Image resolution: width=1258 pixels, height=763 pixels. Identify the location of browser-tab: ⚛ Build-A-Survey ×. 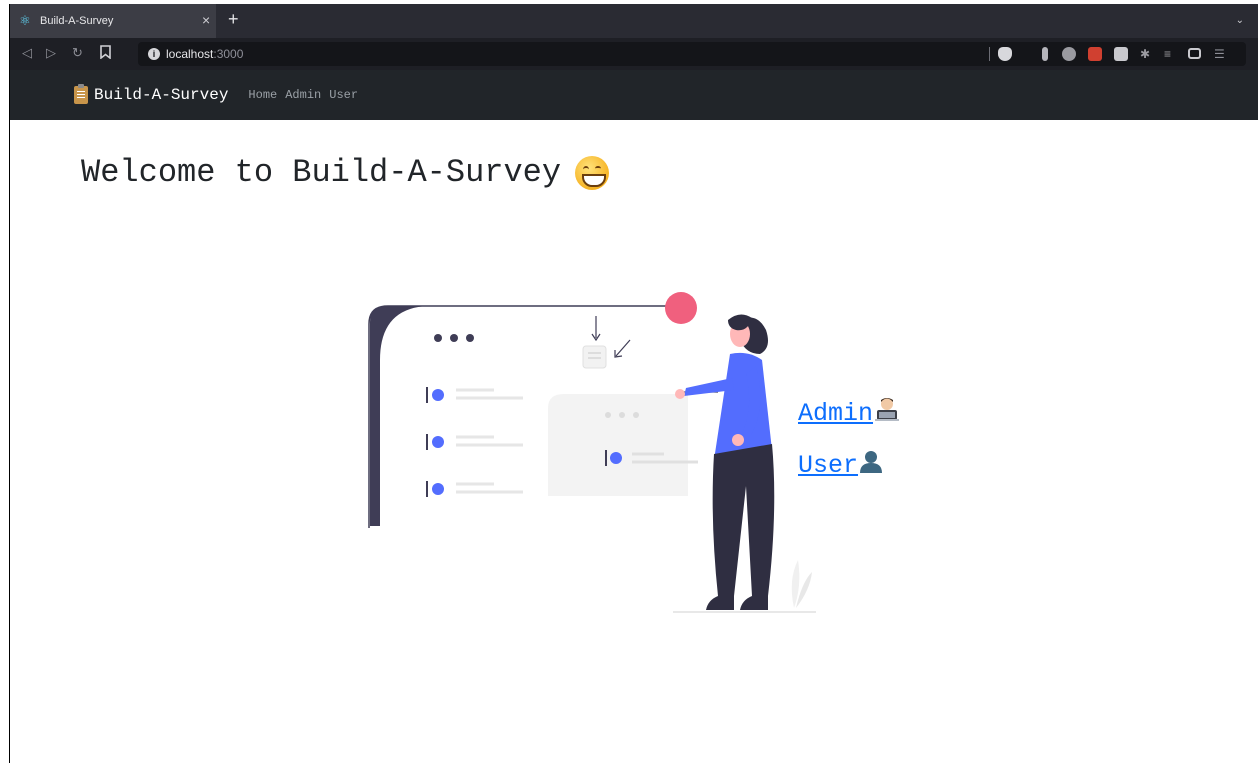
(113, 21).